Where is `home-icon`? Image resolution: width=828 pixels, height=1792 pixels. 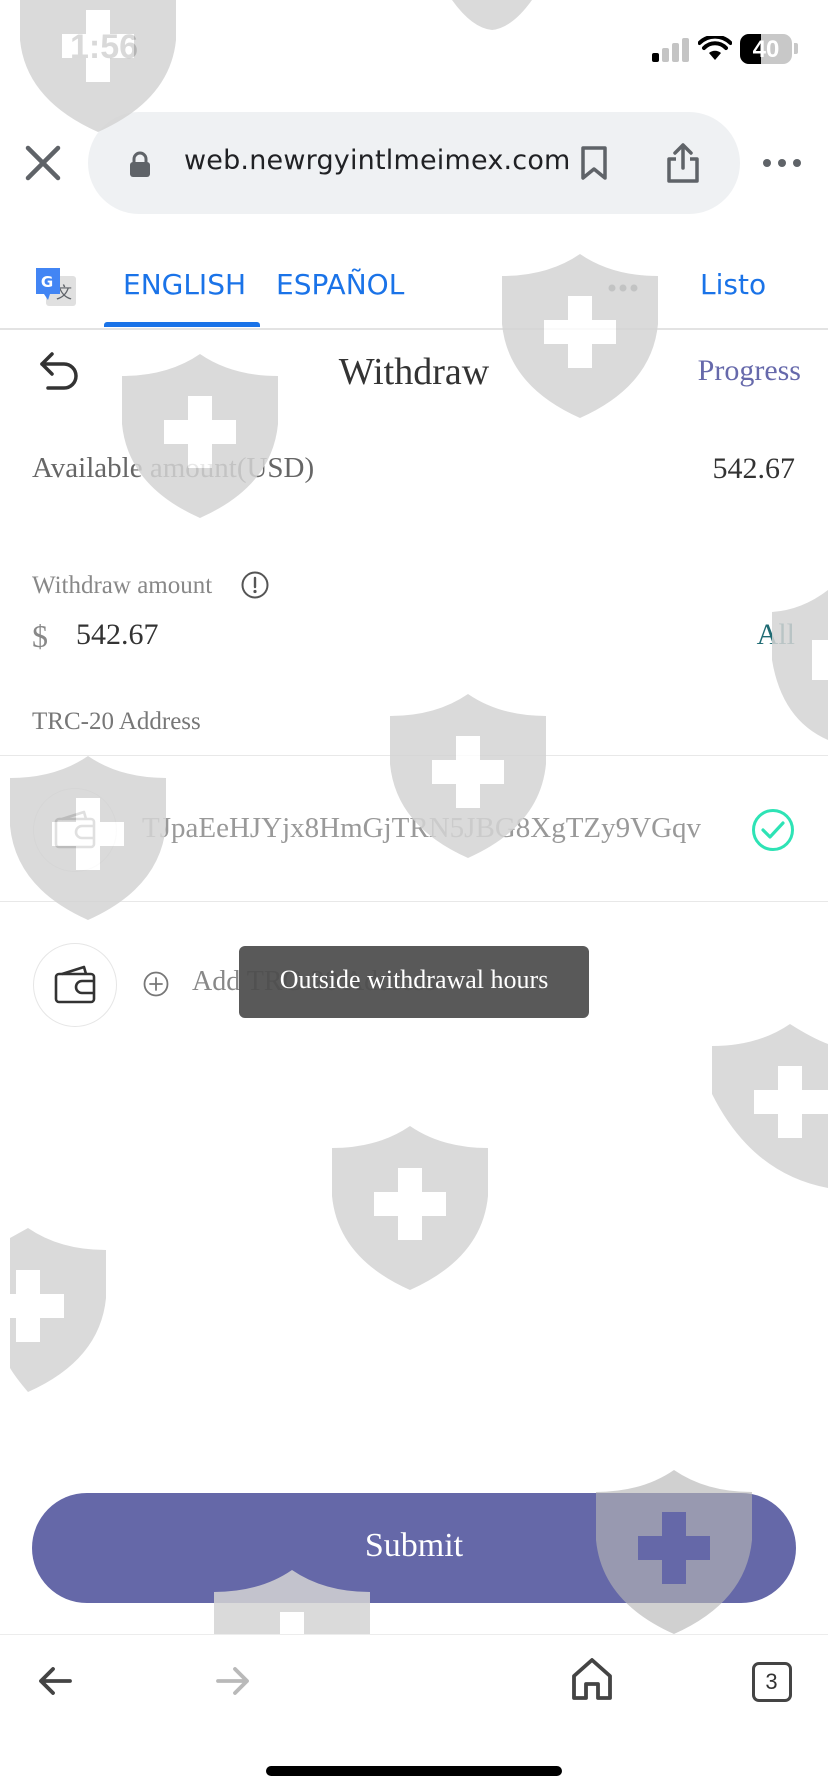 home-icon is located at coordinates (592, 1679).